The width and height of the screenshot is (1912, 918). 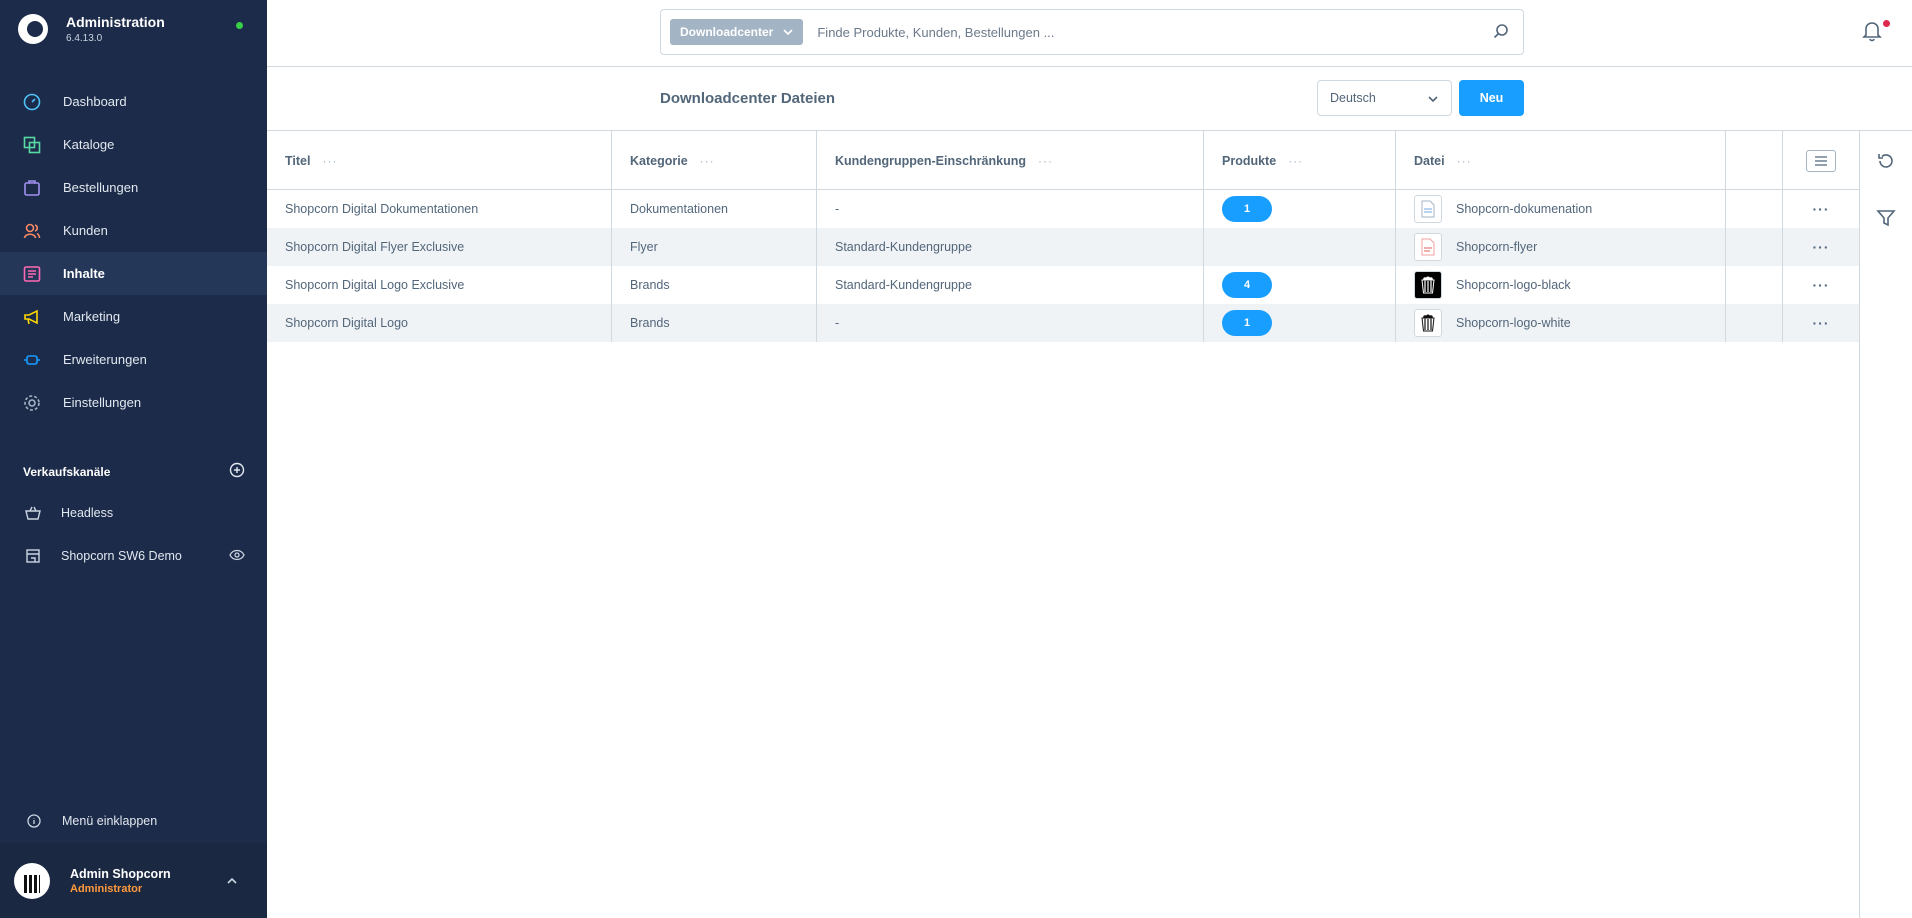 What do you see at coordinates (110, 821) in the screenshot?
I see `collapse-menu-label: Menü einklappen` at bounding box center [110, 821].